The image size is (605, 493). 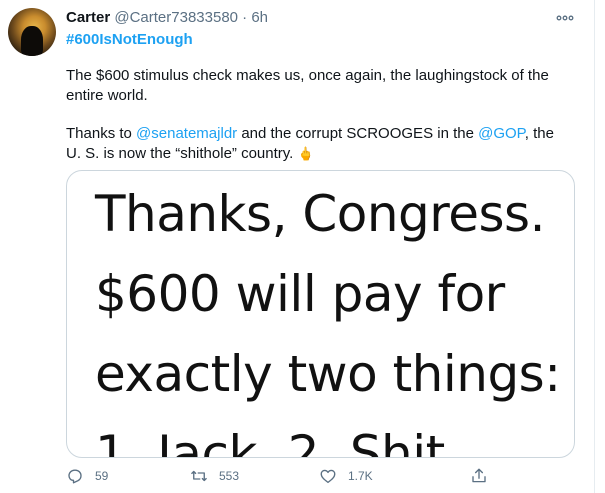 What do you see at coordinates (229, 476) in the screenshot?
I see `retweet-count: 553` at bounding box center [229, 476].